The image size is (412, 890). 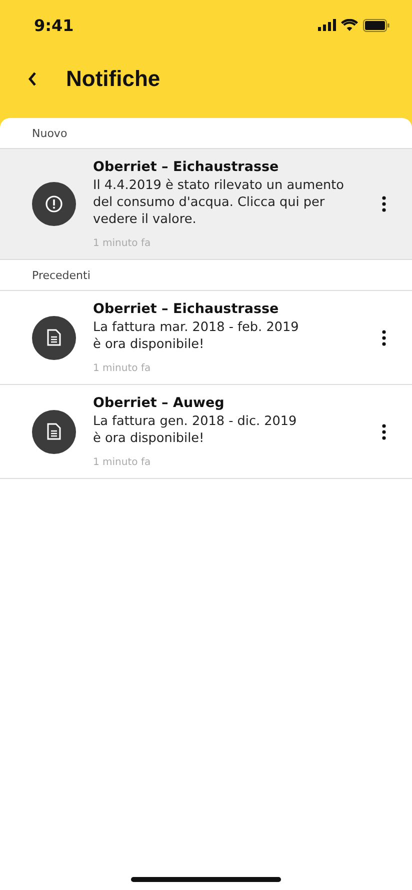 What do you see at coordinates (327, 25) in the screenshot?
I see `signal-icon` at bounding box center [327, 25].